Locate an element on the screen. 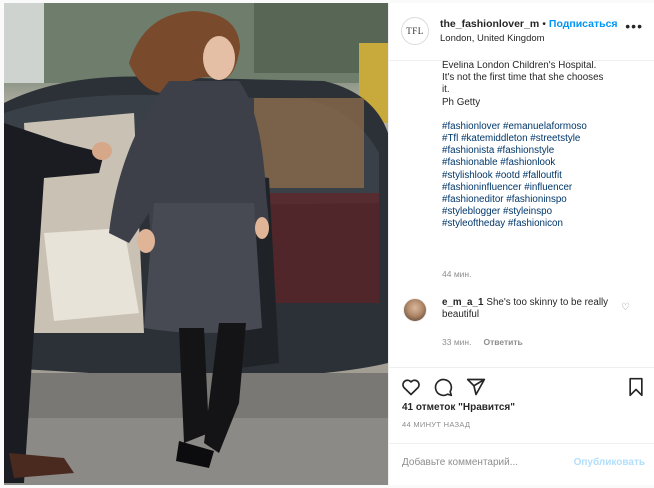 This screenshot has width=654, height=488. author-username: the_fashionlover_m is located at coordinates (489, 24).